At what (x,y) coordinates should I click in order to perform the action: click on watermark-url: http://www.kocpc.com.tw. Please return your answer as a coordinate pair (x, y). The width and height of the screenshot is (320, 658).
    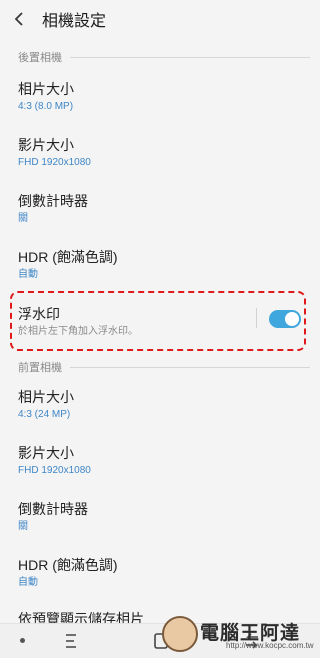
    Looking at the image, I should click on (270, 645).